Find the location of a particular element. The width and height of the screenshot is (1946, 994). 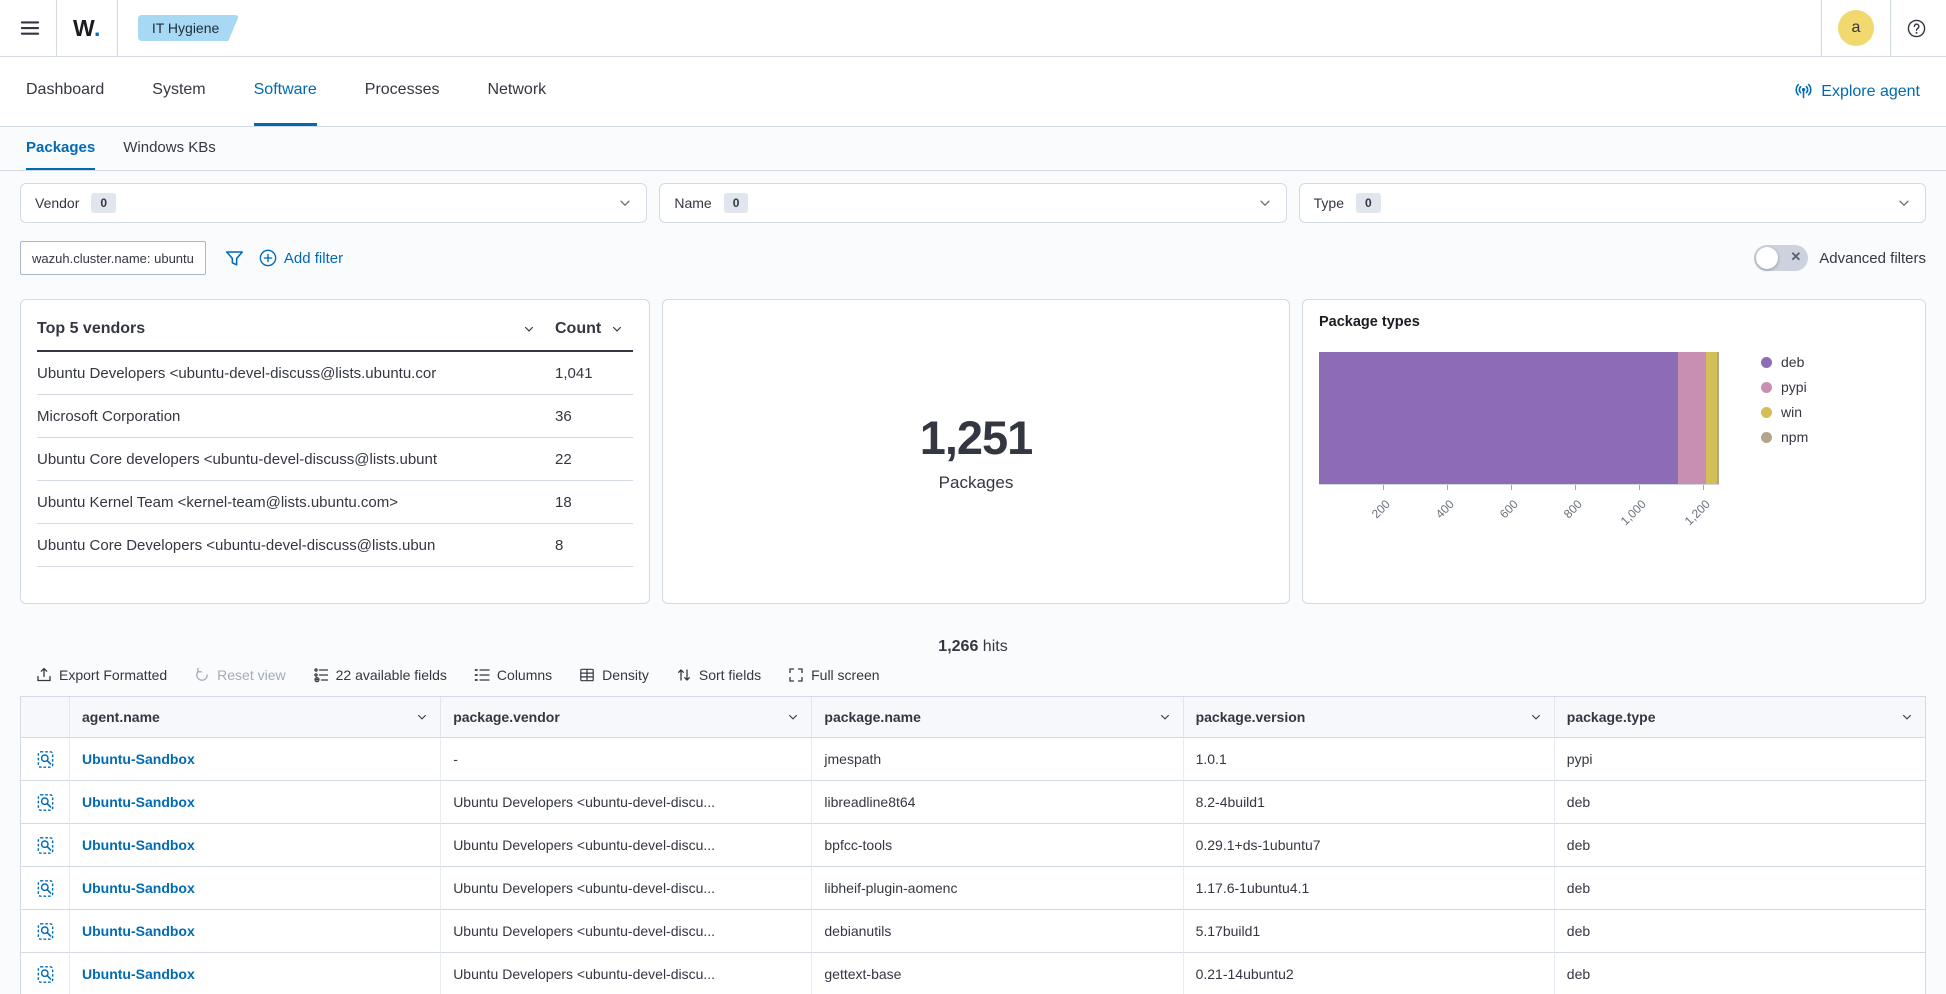

cell-package-name: libreadline8t64 is located at coordinates (997, 801).